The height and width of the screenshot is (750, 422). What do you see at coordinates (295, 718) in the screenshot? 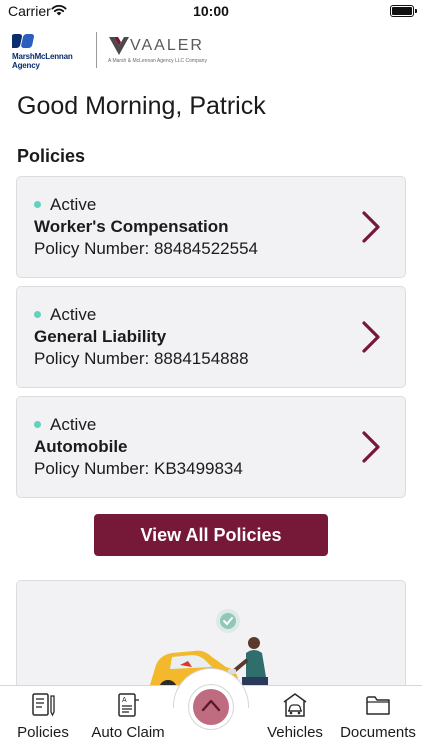
I see `tab-vehicles: Vehicles` at bounding box center [295, 718].